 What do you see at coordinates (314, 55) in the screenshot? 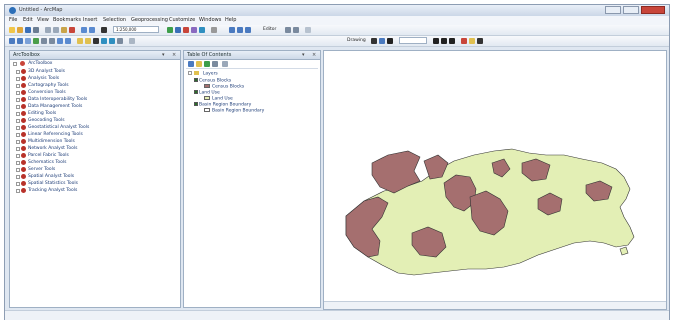
I see `toc-close-icon: ×` at bounding box center [314, 55].